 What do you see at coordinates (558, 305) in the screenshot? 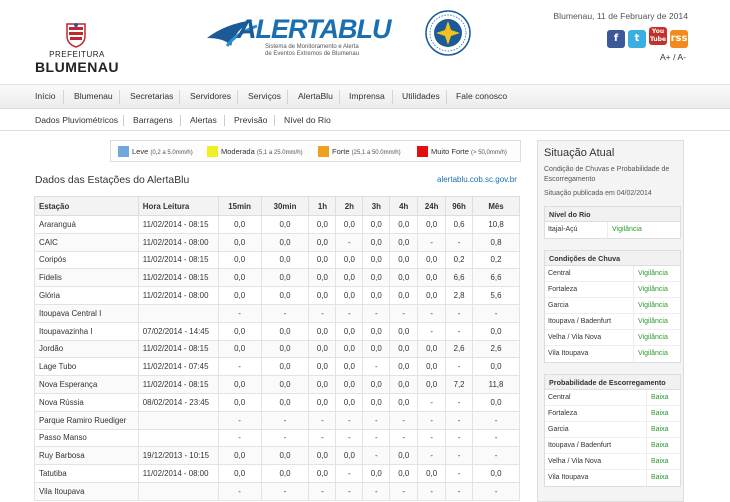
I see `status-region: Garcia` at bounding box center [558, 305].